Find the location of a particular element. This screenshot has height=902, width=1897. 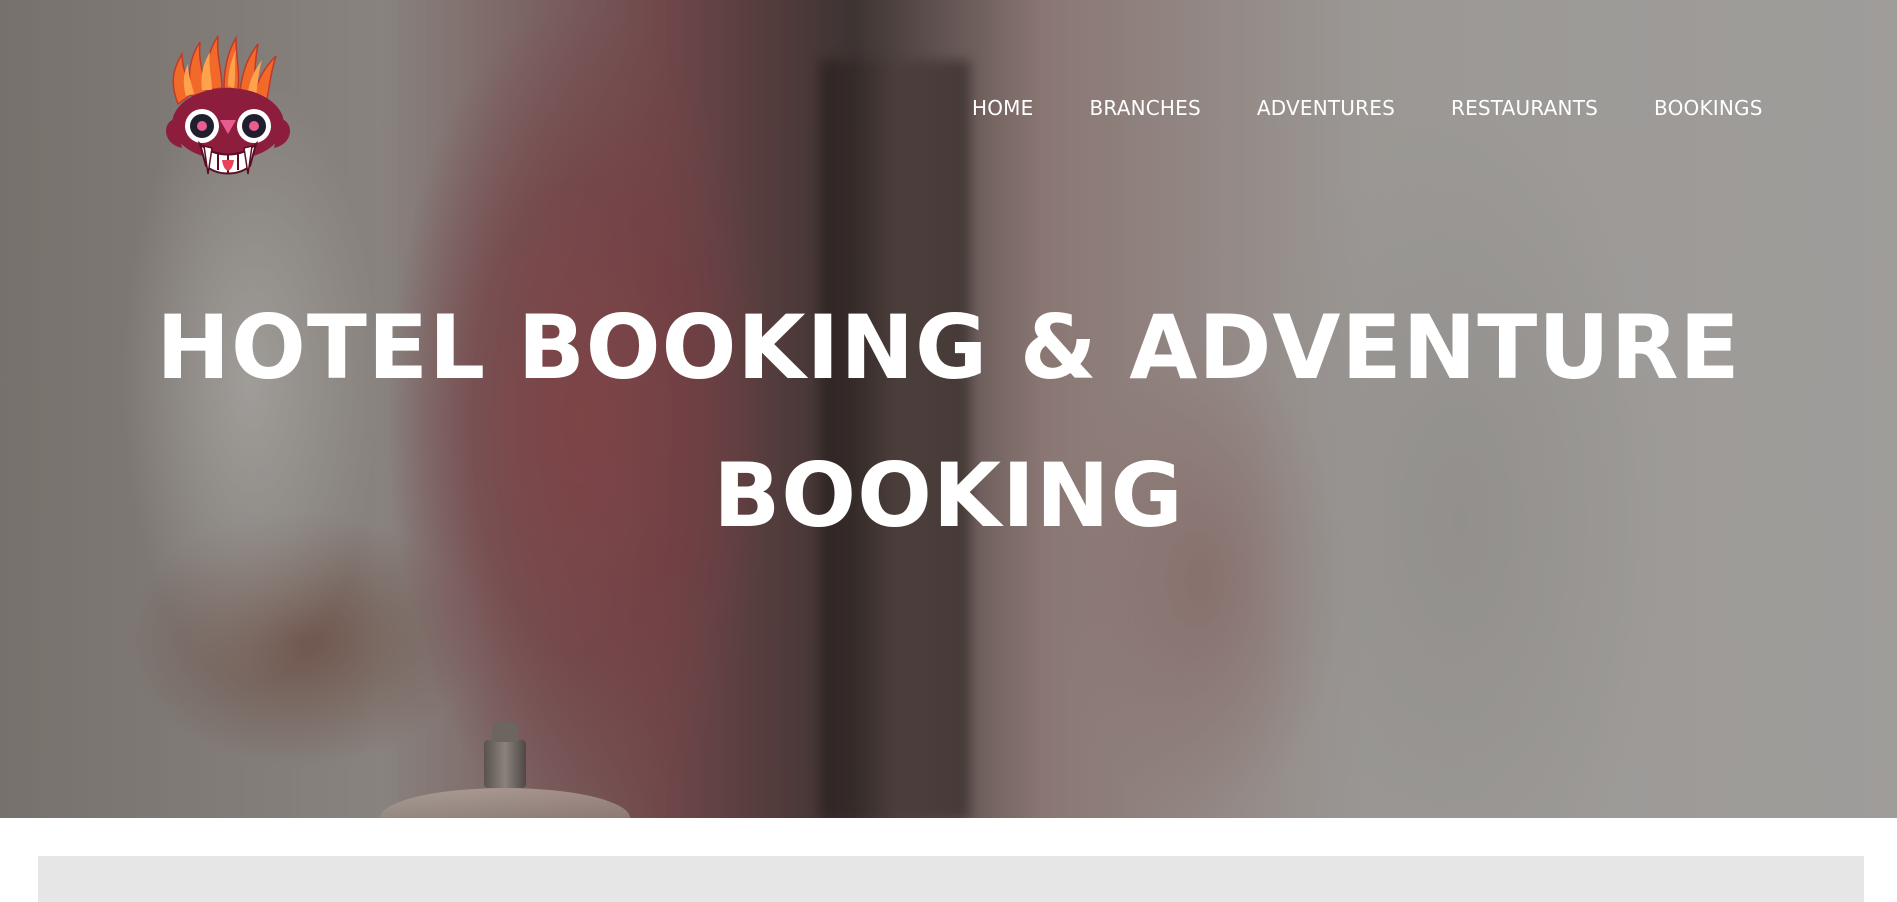

hero-title-line2: BOOKING is located at coordinates (948, 495).